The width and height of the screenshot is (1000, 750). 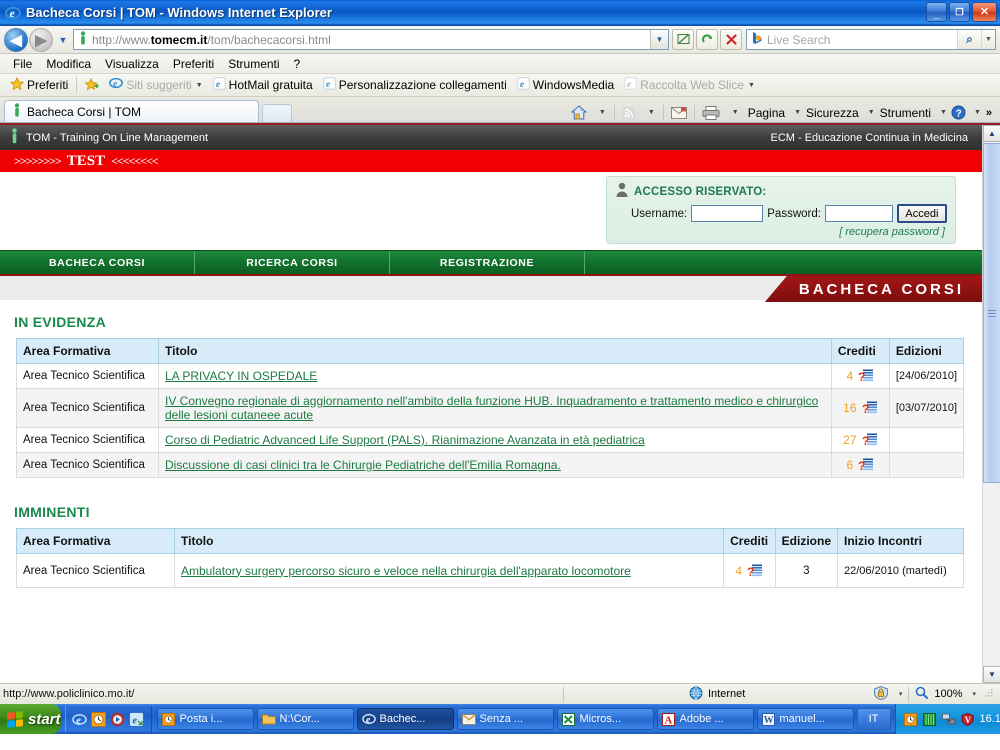 What do you see at coordinates (155, 85) in the screenshot?
I see `favbar-item-siti-suggeriti: e Siti suggeriti ▼` at bounding box center [155, 85].